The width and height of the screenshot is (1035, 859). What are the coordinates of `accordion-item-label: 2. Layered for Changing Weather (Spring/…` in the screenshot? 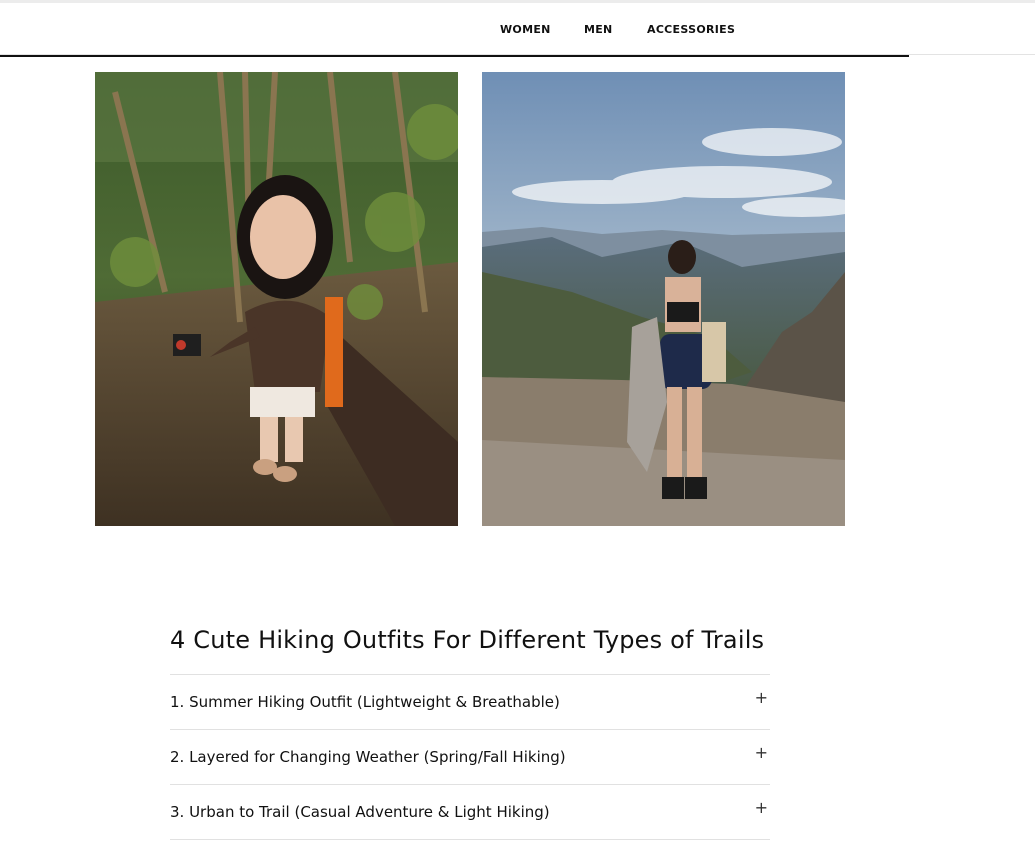 It's located at (368, 757).